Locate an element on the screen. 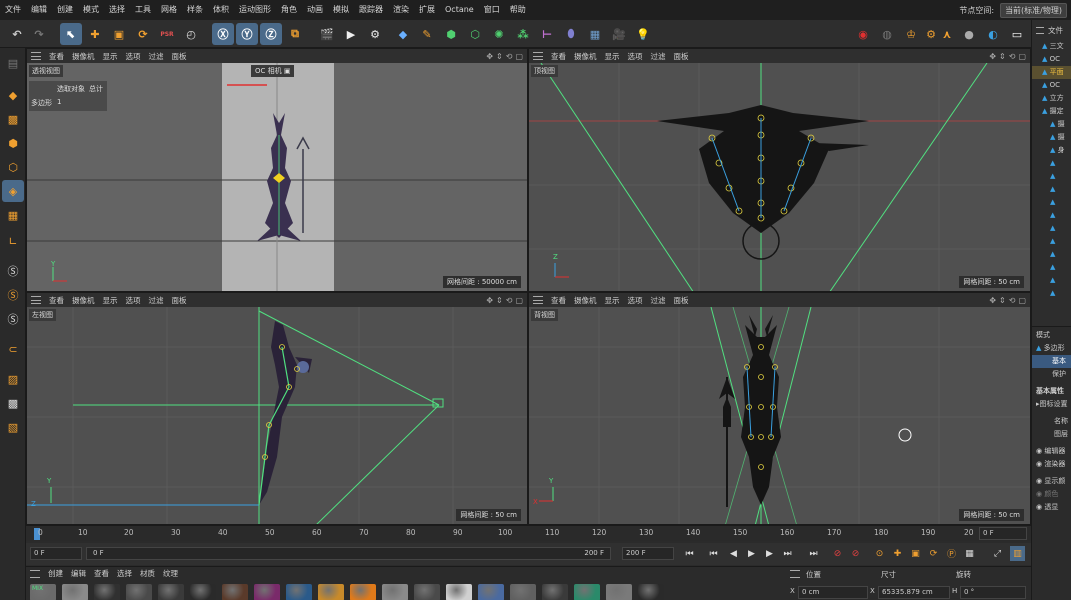  snap-workplane-icon: Ⓢ is located at coordinates (13, 319).